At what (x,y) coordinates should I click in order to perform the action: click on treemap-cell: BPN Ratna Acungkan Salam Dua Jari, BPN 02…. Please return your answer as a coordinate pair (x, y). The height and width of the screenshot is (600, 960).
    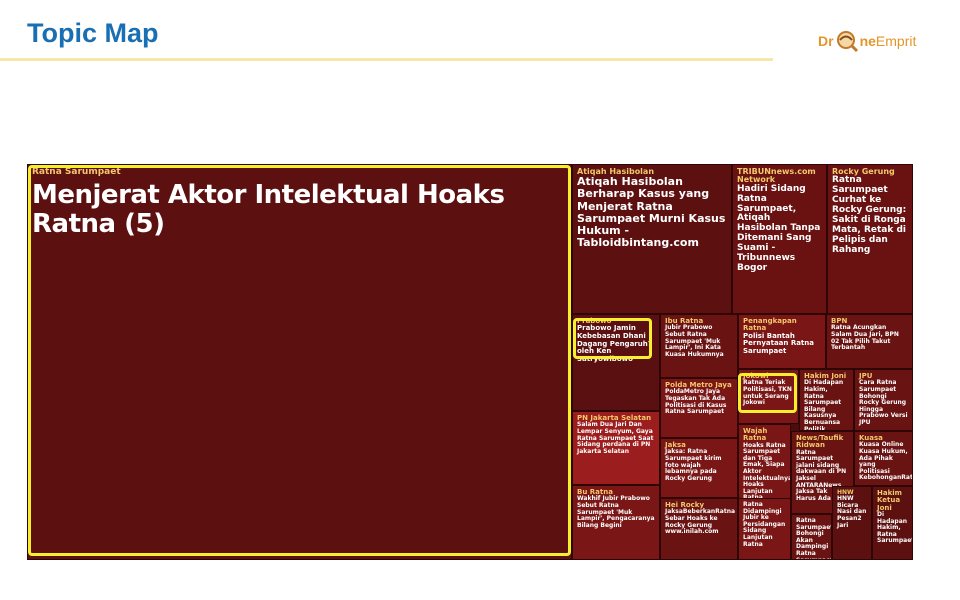
    Looking at the image, I should click on (869, 341).